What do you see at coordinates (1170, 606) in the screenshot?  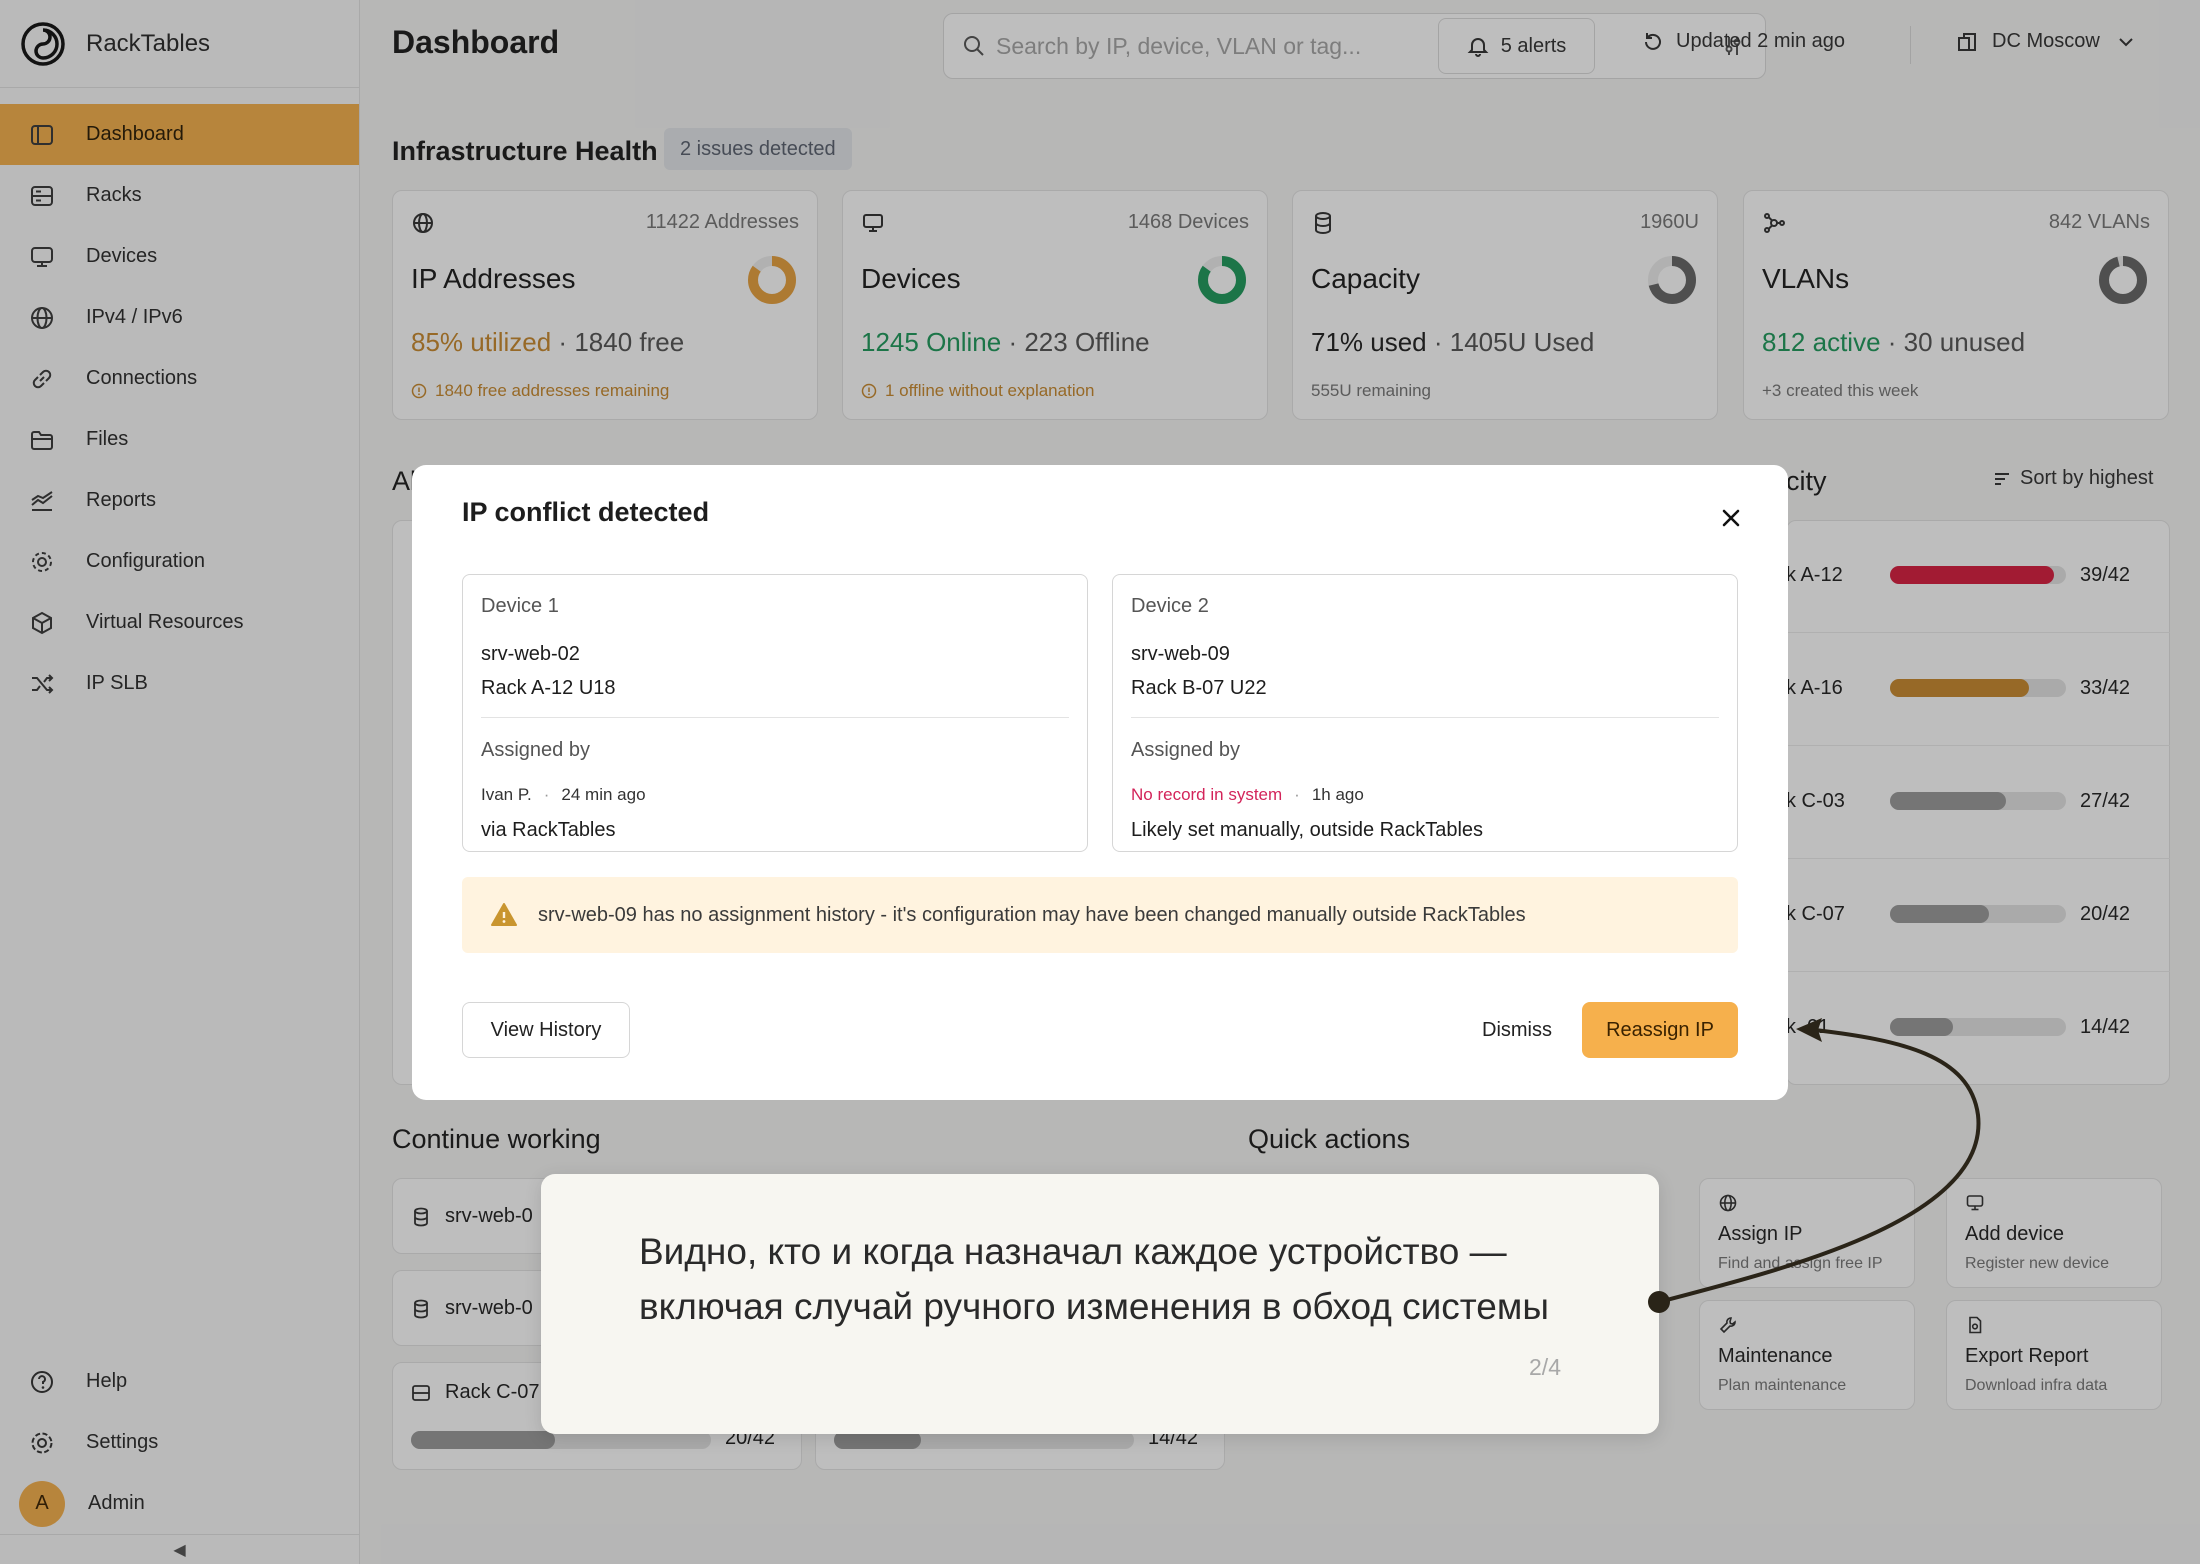 I see `device-label: Device 2` at bounding box center [1170, 606].